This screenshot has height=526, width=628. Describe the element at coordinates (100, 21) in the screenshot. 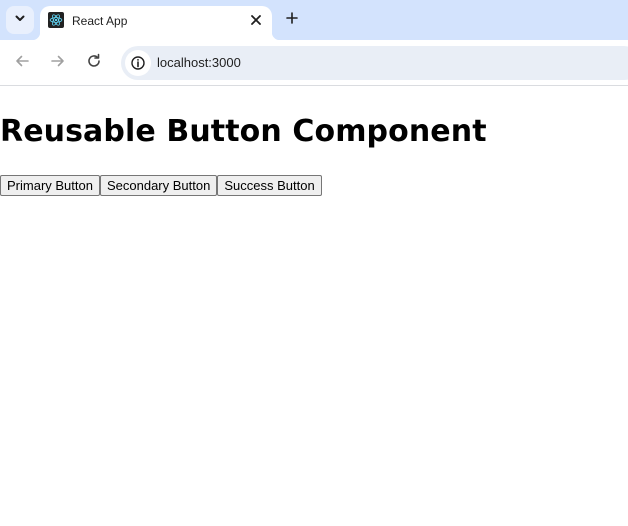

I see `tab-title: React App` at that location.